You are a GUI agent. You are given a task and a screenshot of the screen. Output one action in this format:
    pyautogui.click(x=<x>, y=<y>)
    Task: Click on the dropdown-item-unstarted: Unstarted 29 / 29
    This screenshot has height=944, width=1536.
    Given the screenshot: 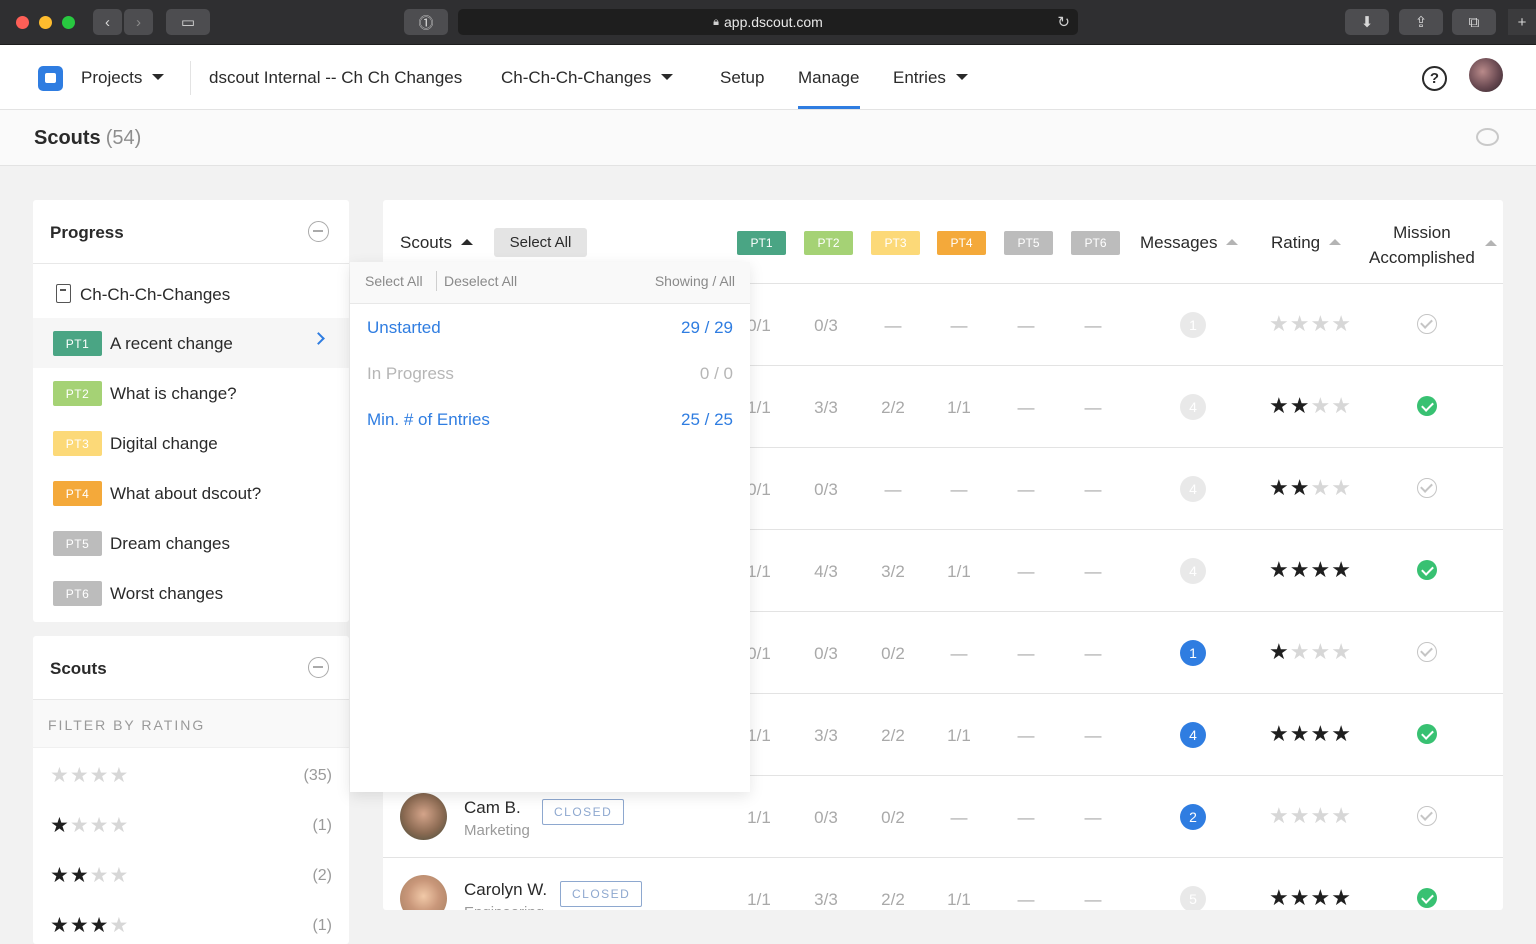 What is the action you would take?
    pyautogui.click(x=550, y=327)
    